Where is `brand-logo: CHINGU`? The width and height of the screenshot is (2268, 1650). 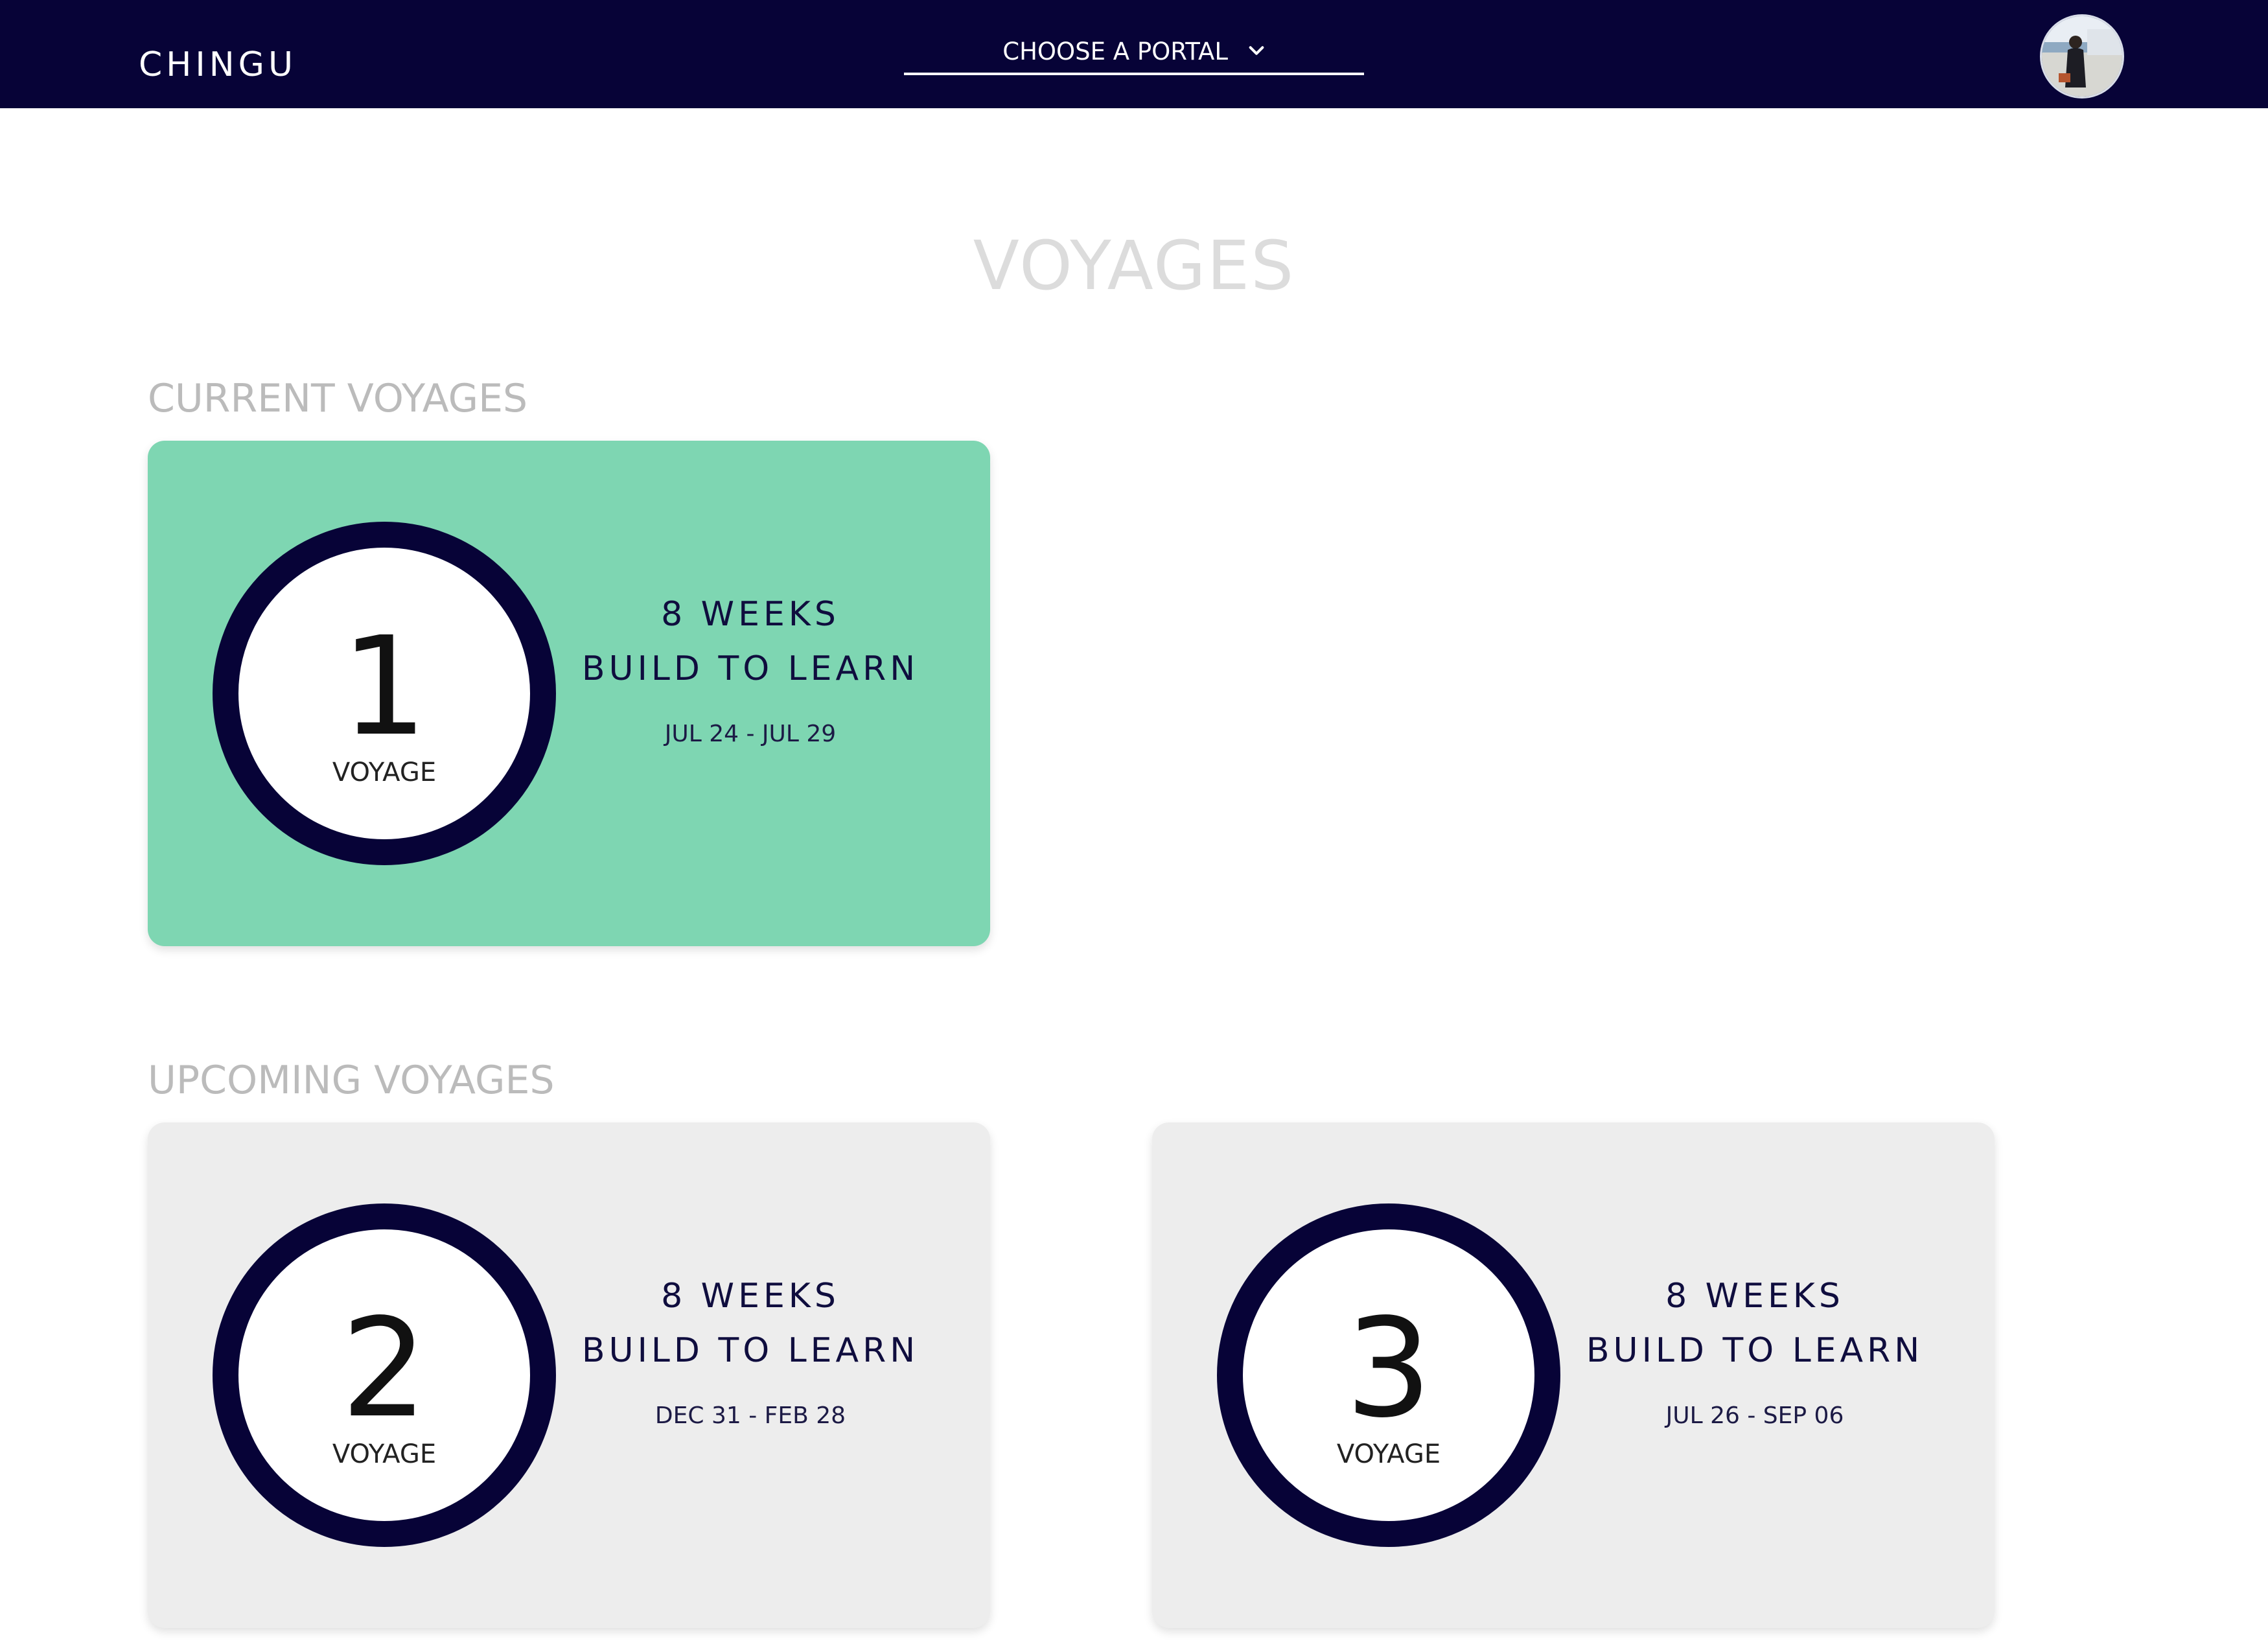
brand-logo: CHINGU is located at coordinates (218, 65).